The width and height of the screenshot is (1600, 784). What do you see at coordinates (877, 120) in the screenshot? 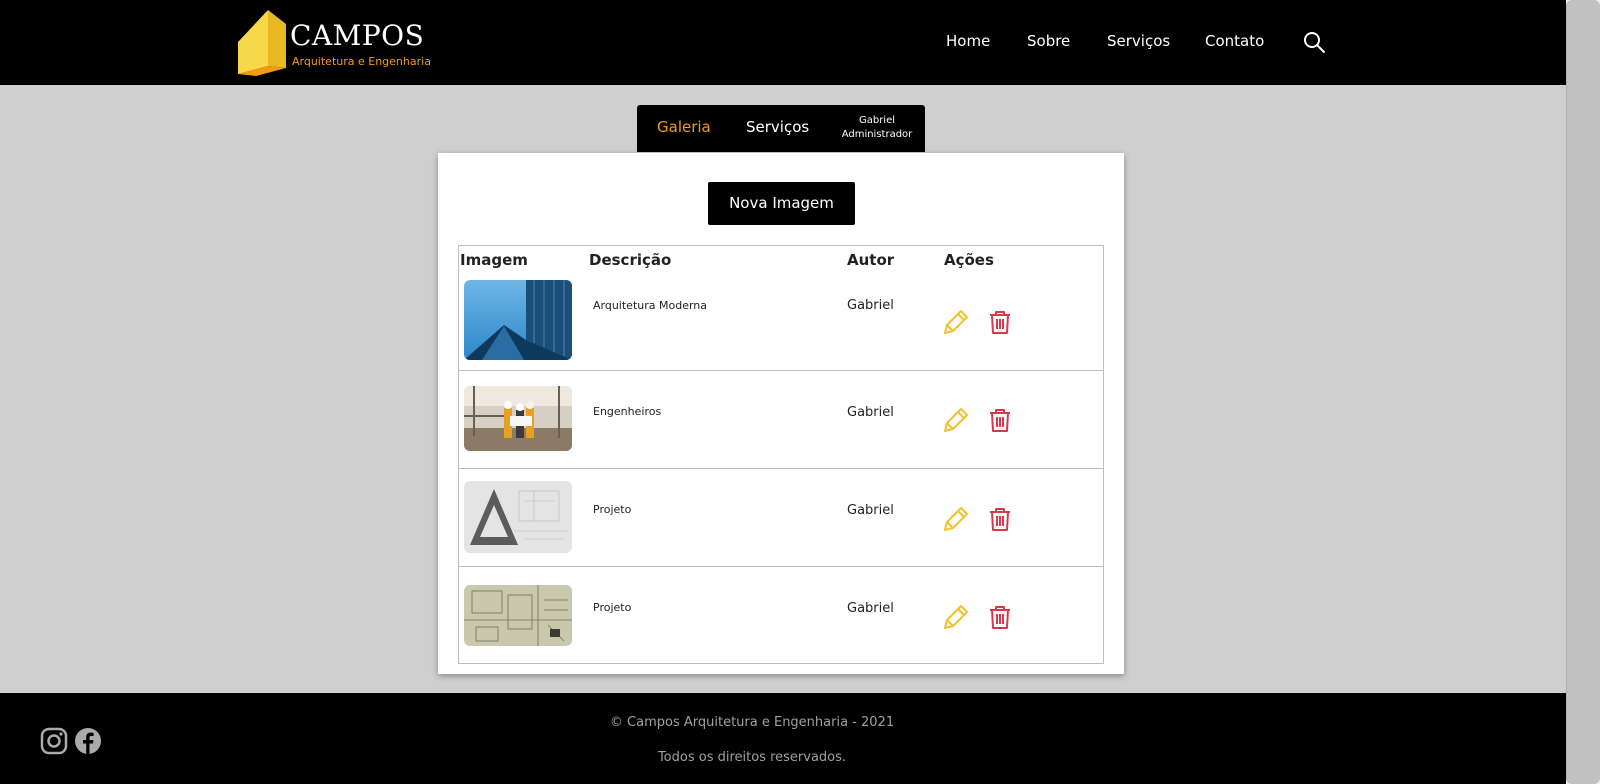
I see `user-name: Gabriel` at bounding box center [877, 120].